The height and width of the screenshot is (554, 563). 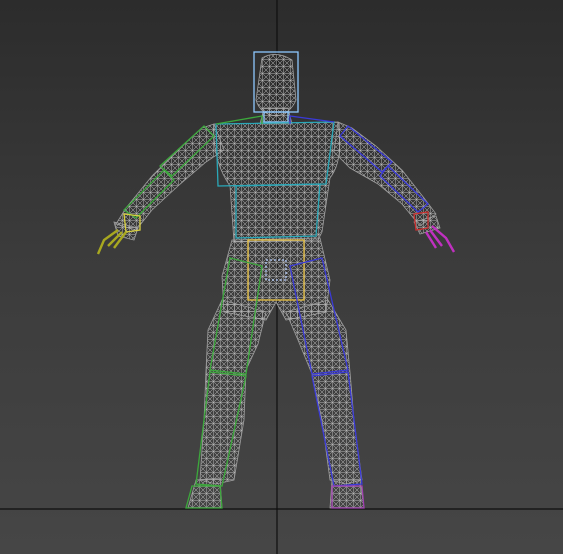 I want to click on mesh-torso, so click(x=277, y=182).